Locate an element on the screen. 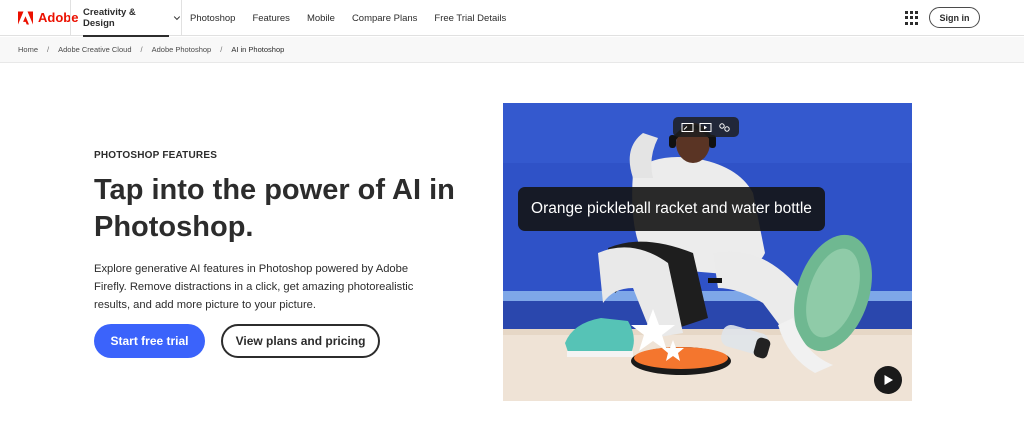 Image resolution: width=1024 pixels, height=422 pixels. nav-link-photoshop: Photoshop is located at coordinates (212, 18).